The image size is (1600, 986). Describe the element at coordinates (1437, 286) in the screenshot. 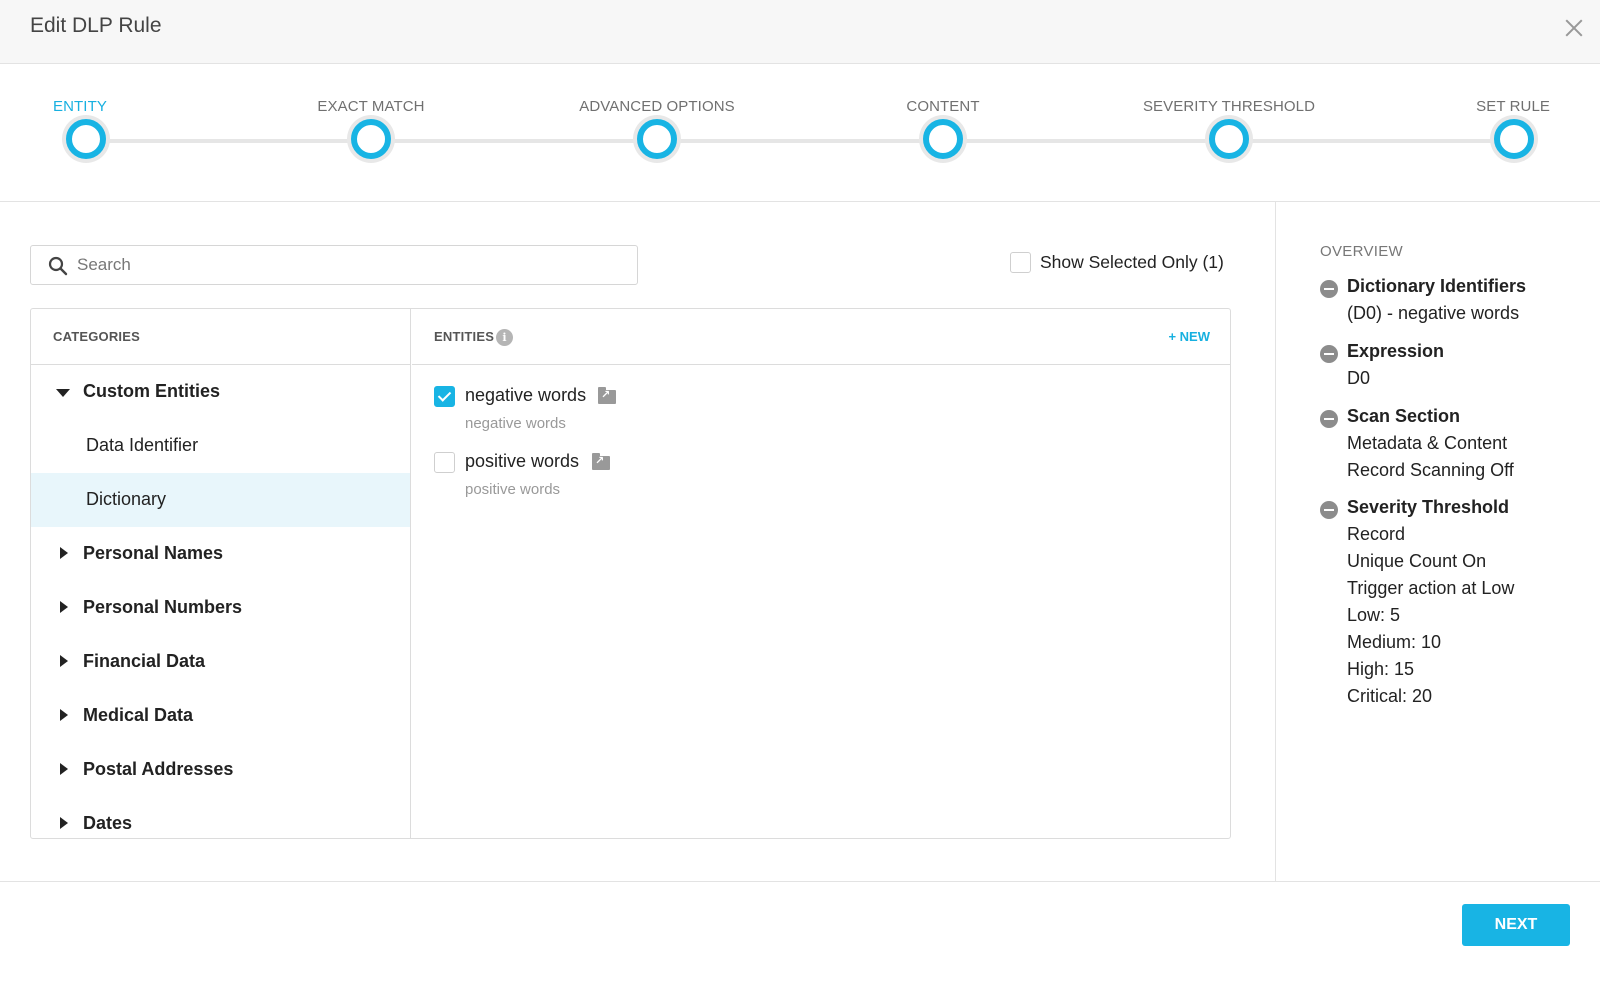

I see `overview-section-title: Dictionary Identifiers` at that location.